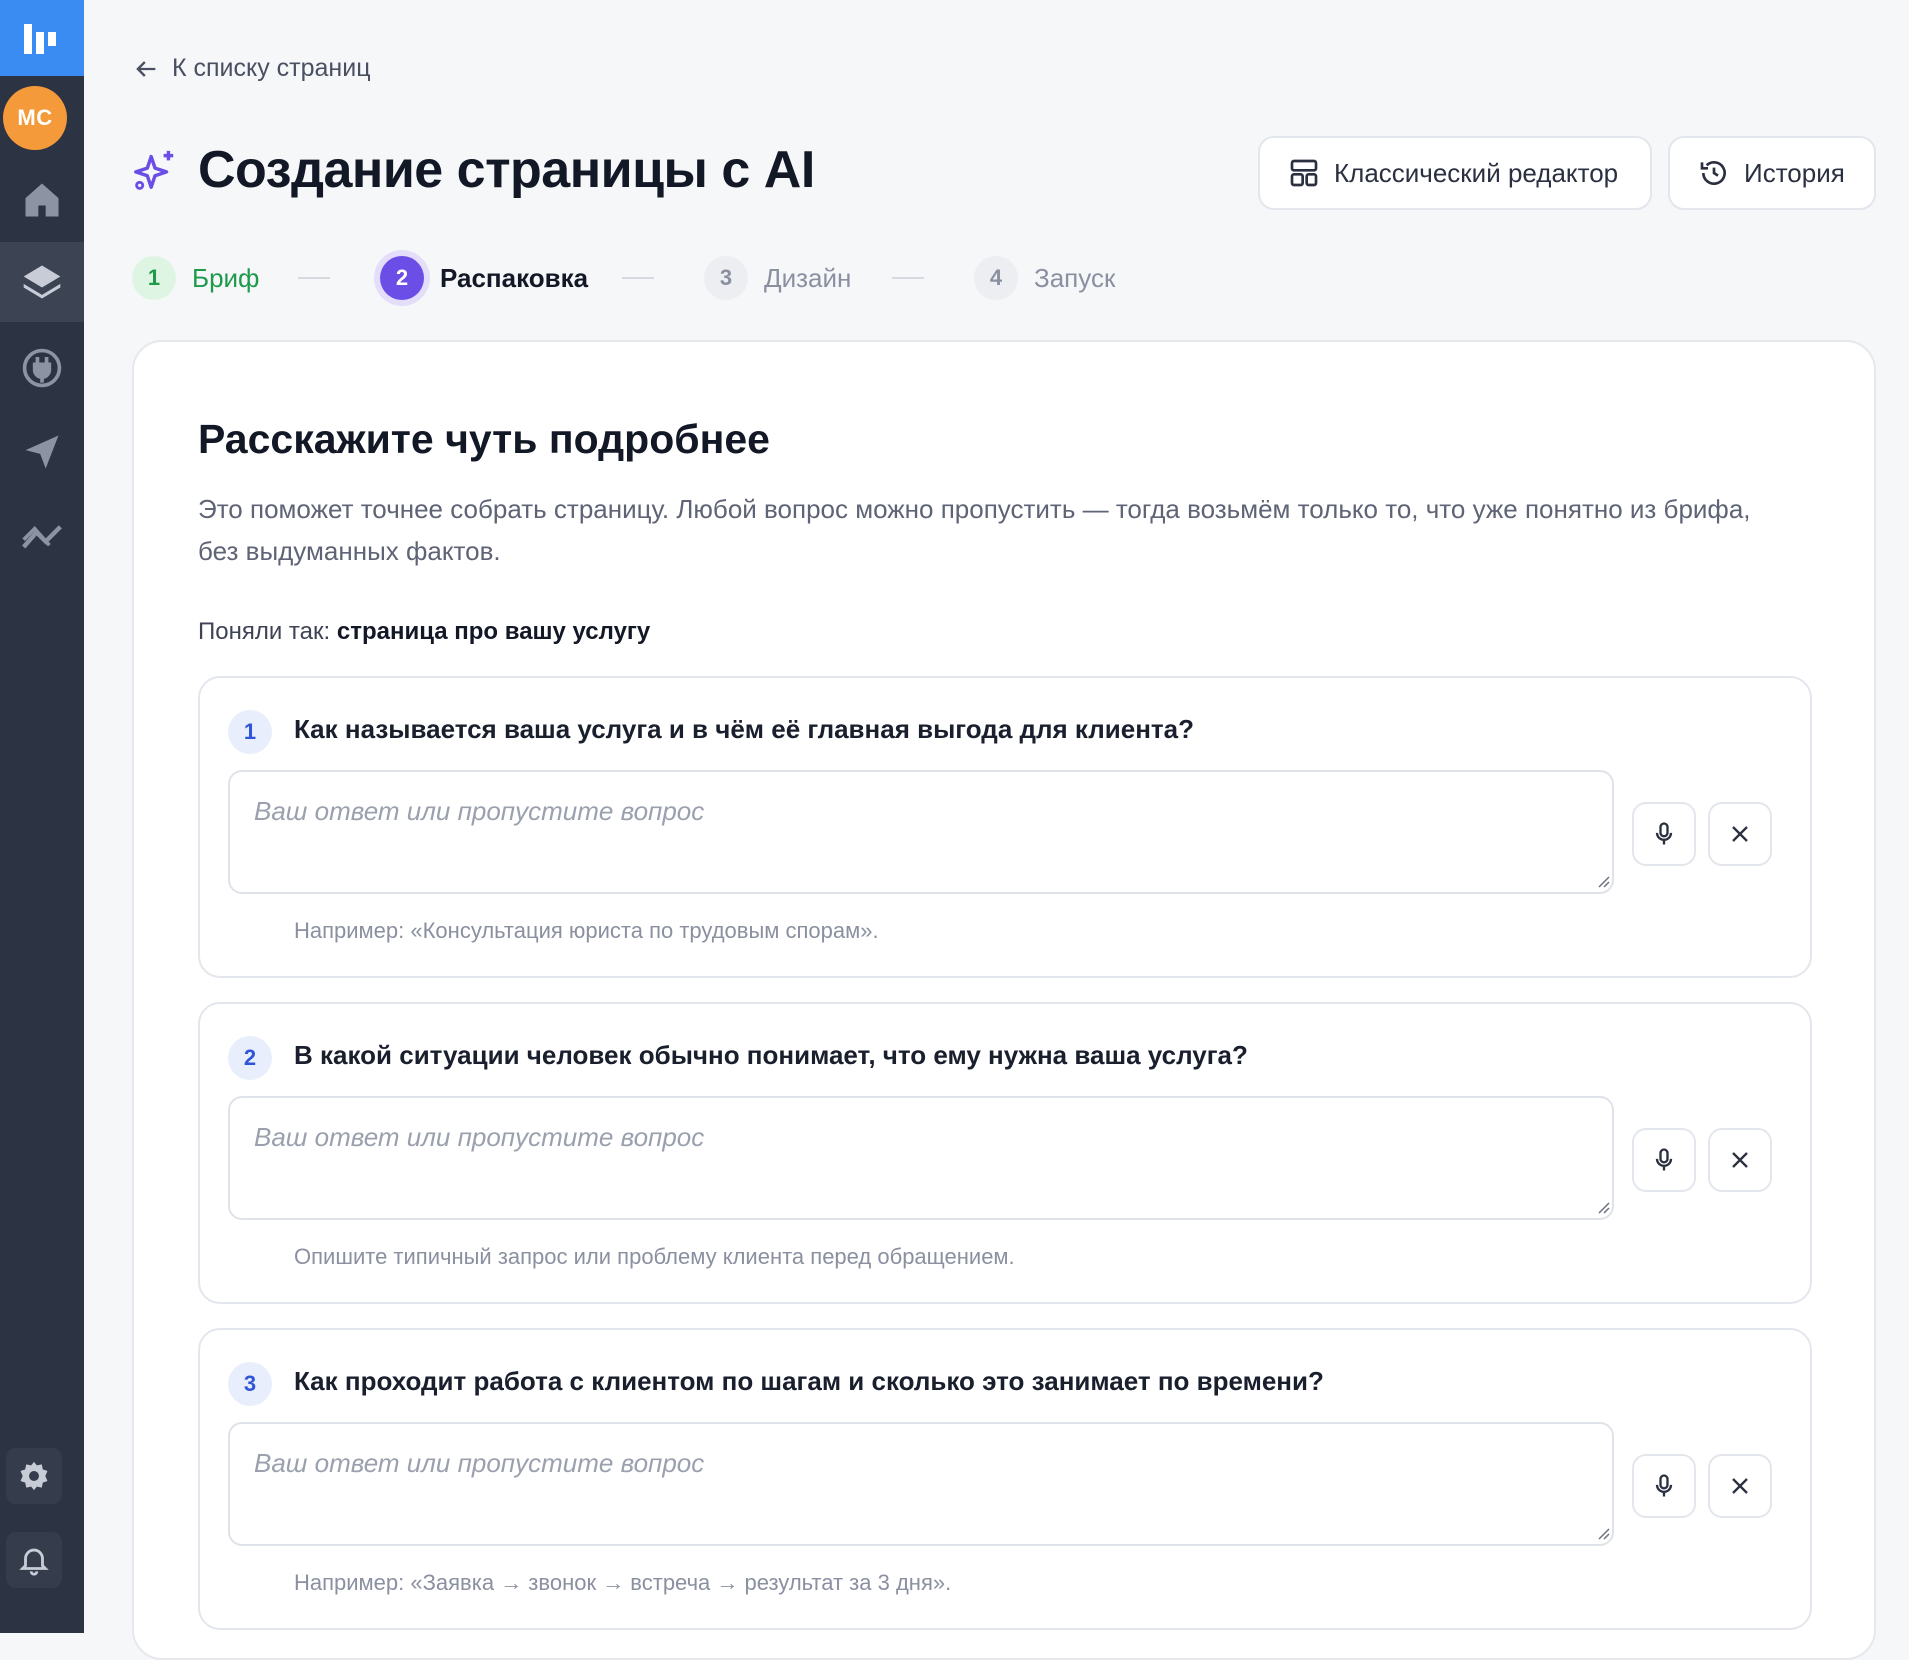 Image resolution: width=1909 pixels, height=1660 pixels. What do you see at coordinates (250, 1384) in the screenshot?
I see `question-number: 3` at bounding box center [250, 1384].